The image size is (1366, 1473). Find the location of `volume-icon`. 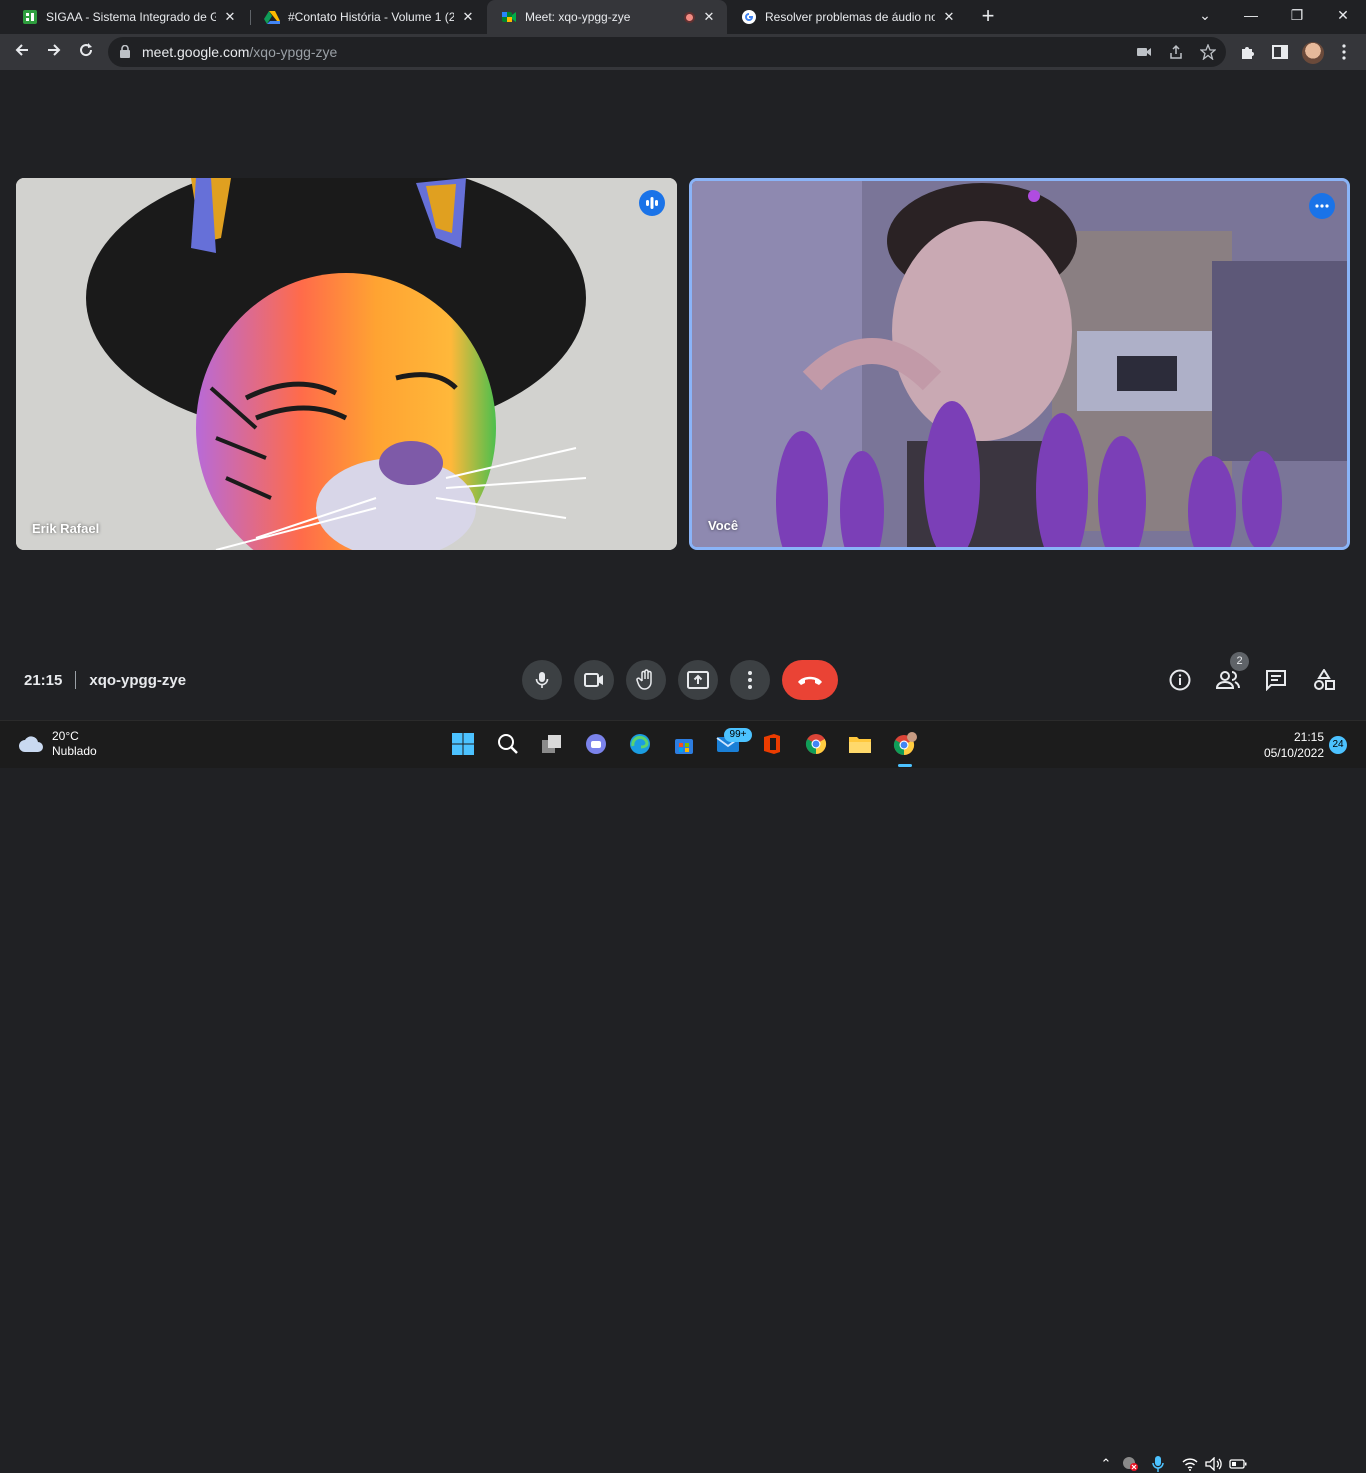

volume-icon is located at coordinates (1214, 1464).